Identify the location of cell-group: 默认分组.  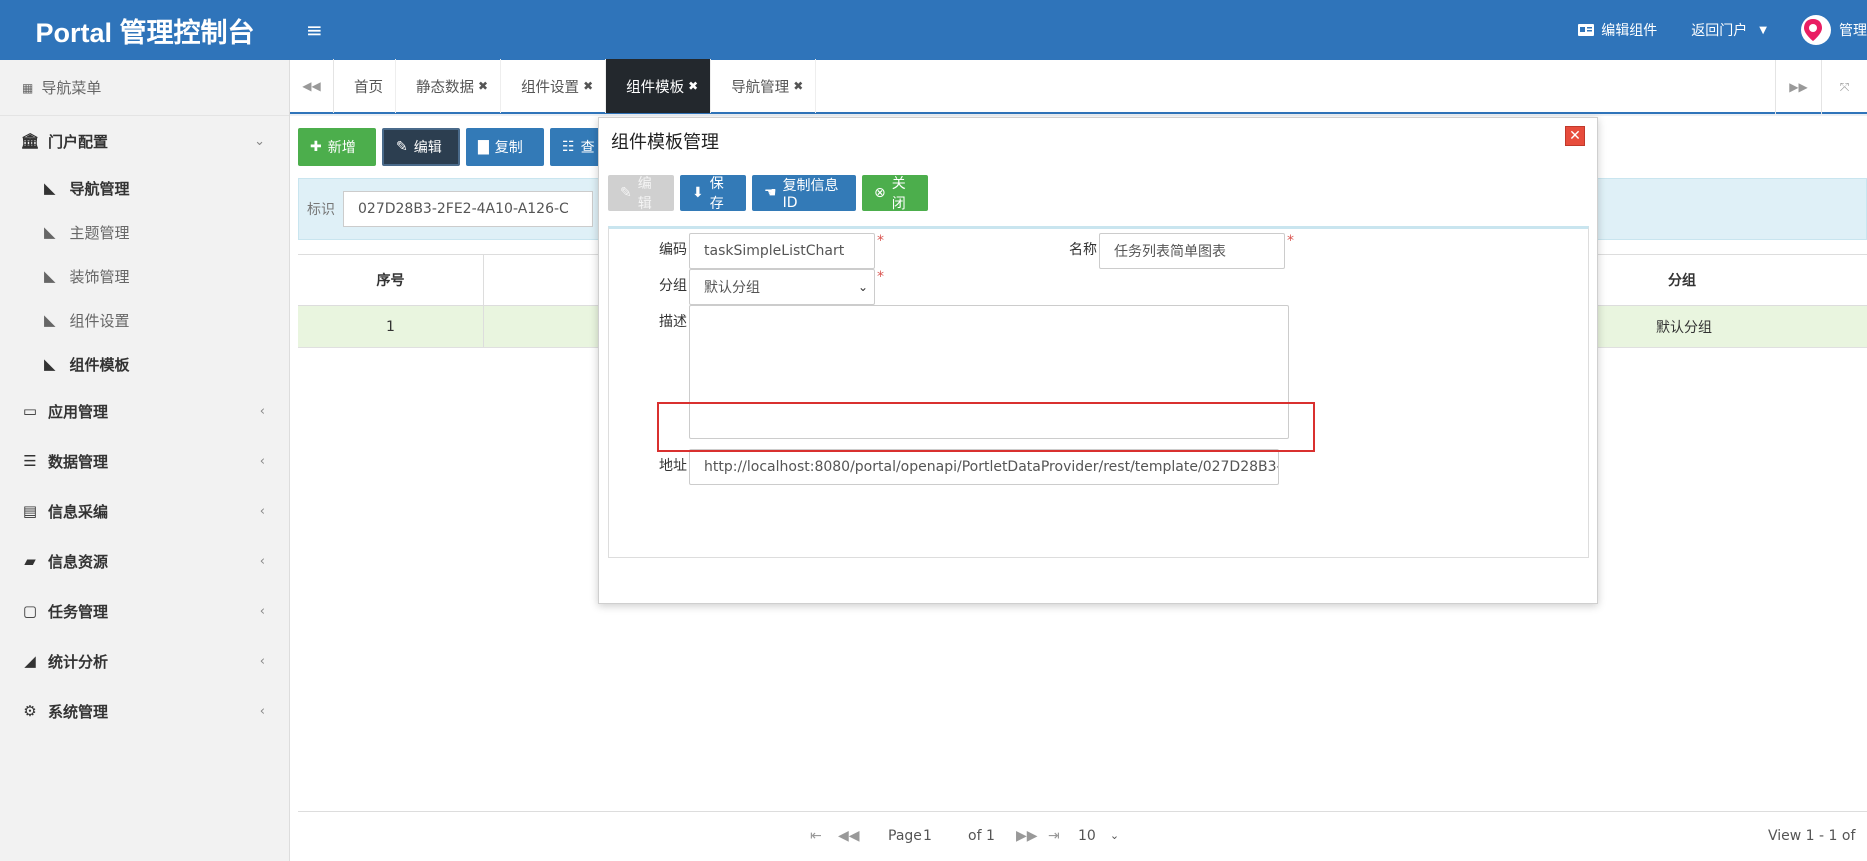
(1684, 327).